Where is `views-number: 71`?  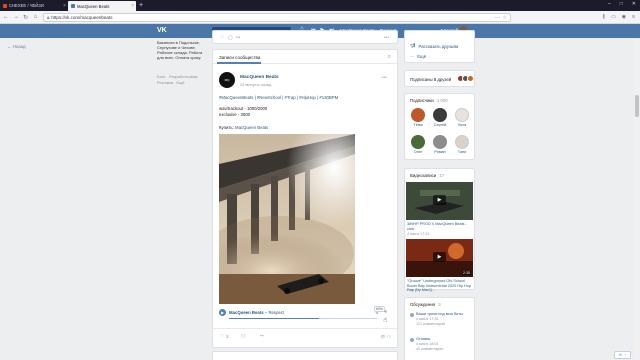
views-number: 71 is located at coordinates (388, 336).